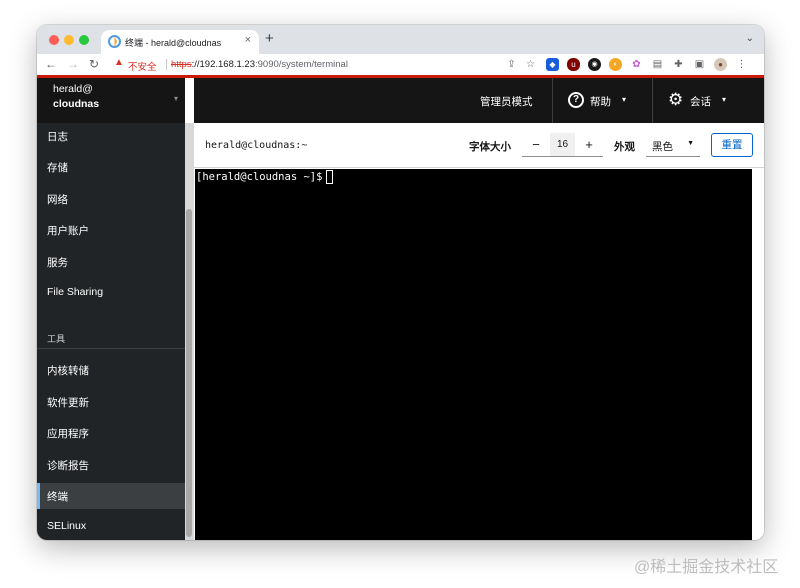 This screenshot has height=588, width=800. What do you see at coordinates (223, 64) in the screenshot?
I see `url-host: ://192.168.1.23` at bounding box center [223, 64].